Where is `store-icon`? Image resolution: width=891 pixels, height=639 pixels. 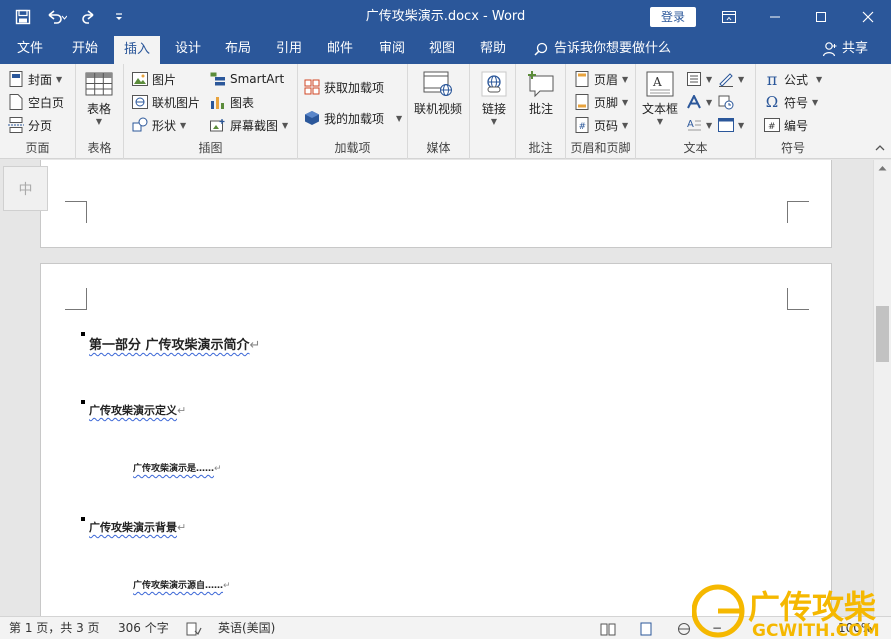 store-icon is located at coordinates (312, 87).